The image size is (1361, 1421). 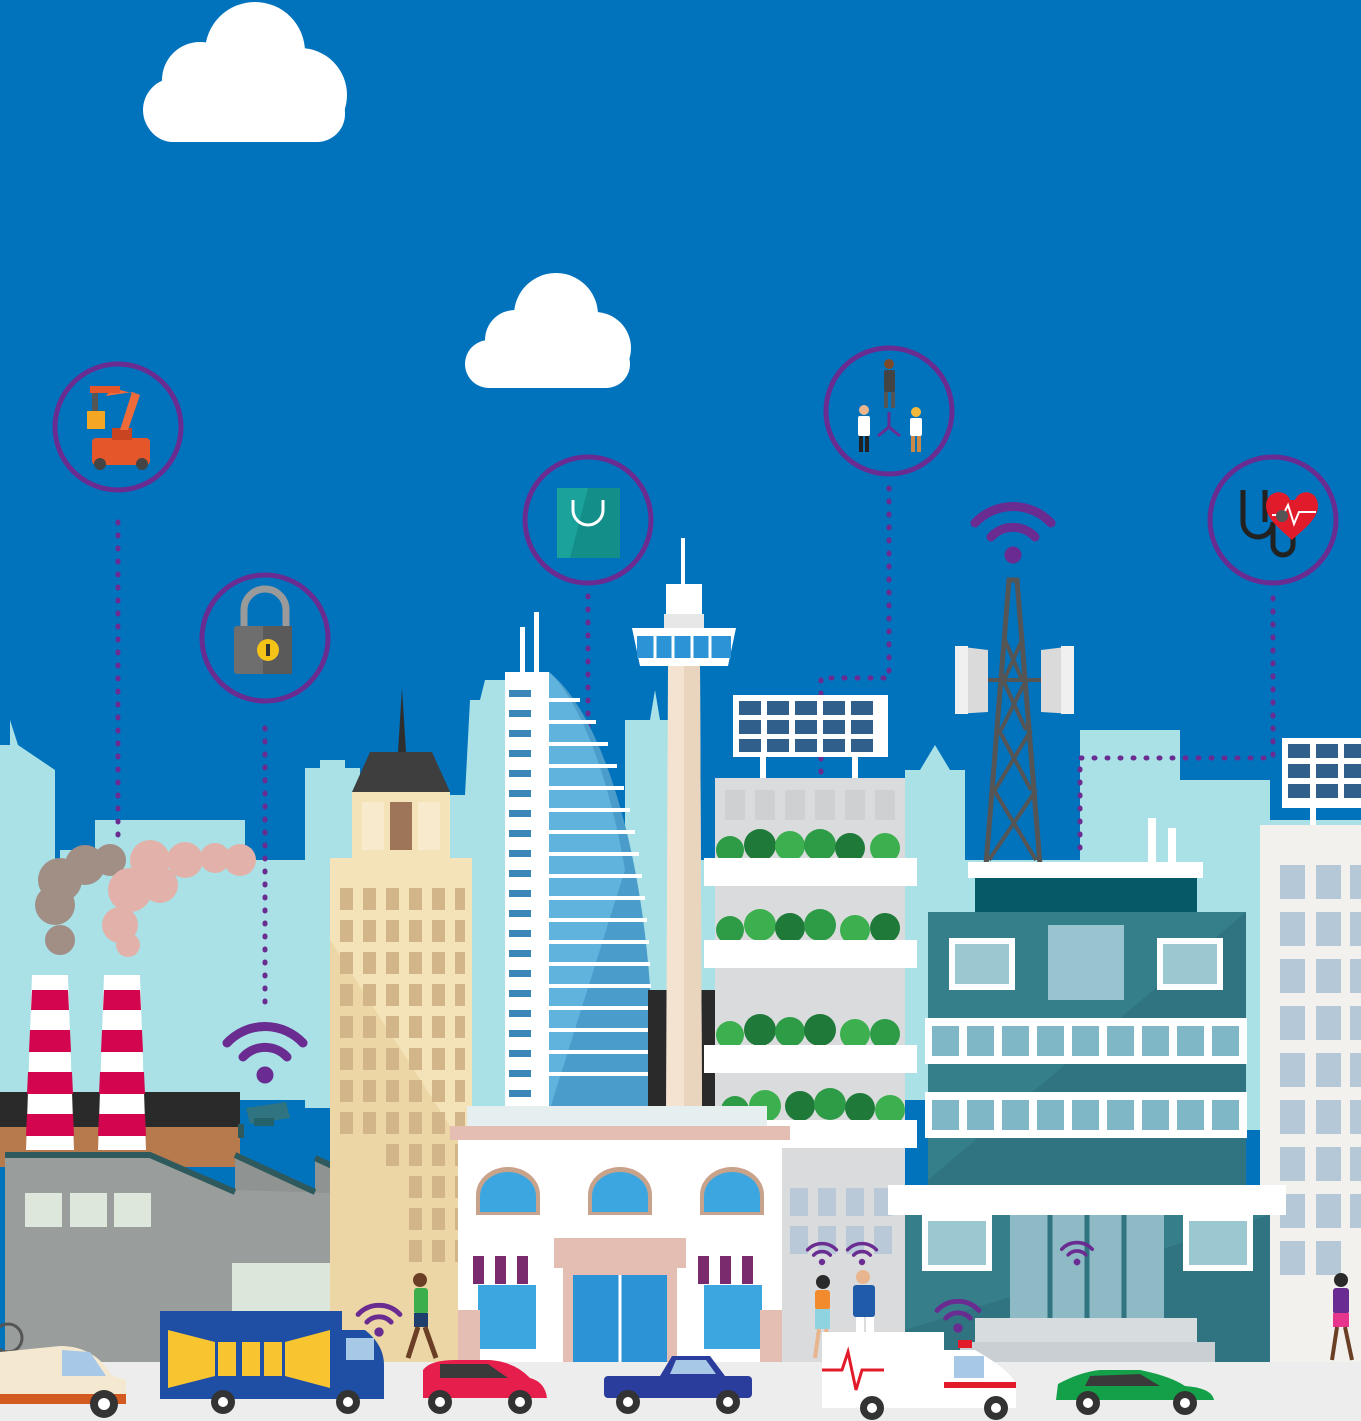 I want to click on shop-arched-windows, so click(x=620, y=1191).